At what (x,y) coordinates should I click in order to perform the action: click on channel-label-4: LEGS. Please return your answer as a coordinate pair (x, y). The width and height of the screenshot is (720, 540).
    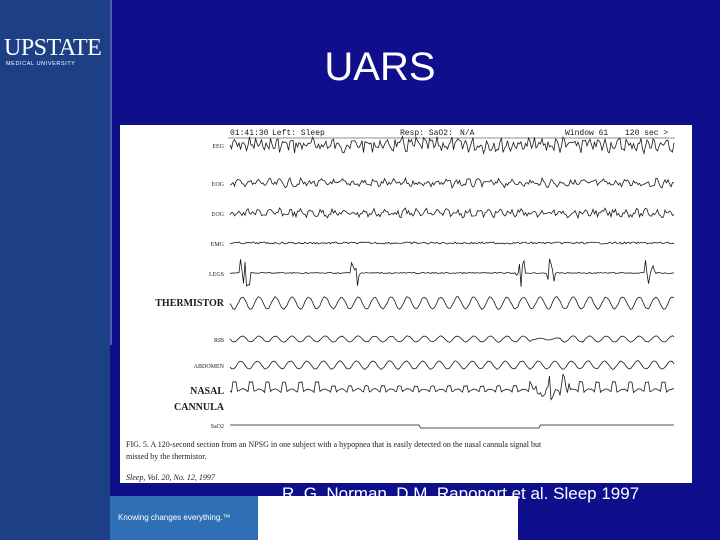
    Looking at the image, I should click on (216, 275).